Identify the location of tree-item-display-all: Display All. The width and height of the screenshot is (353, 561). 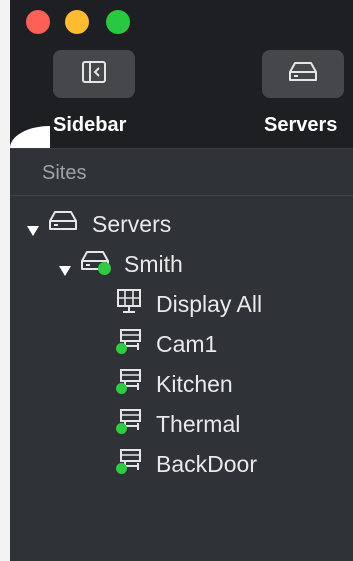
(189, 304).